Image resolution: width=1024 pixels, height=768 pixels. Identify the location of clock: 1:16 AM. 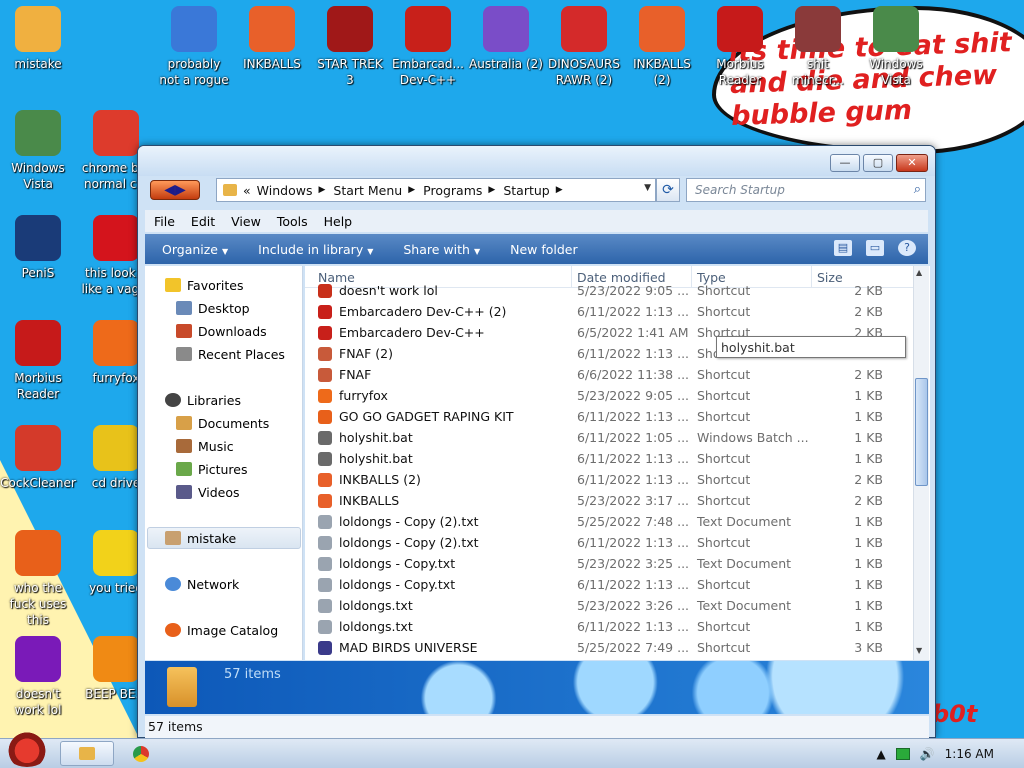
(969, 754).